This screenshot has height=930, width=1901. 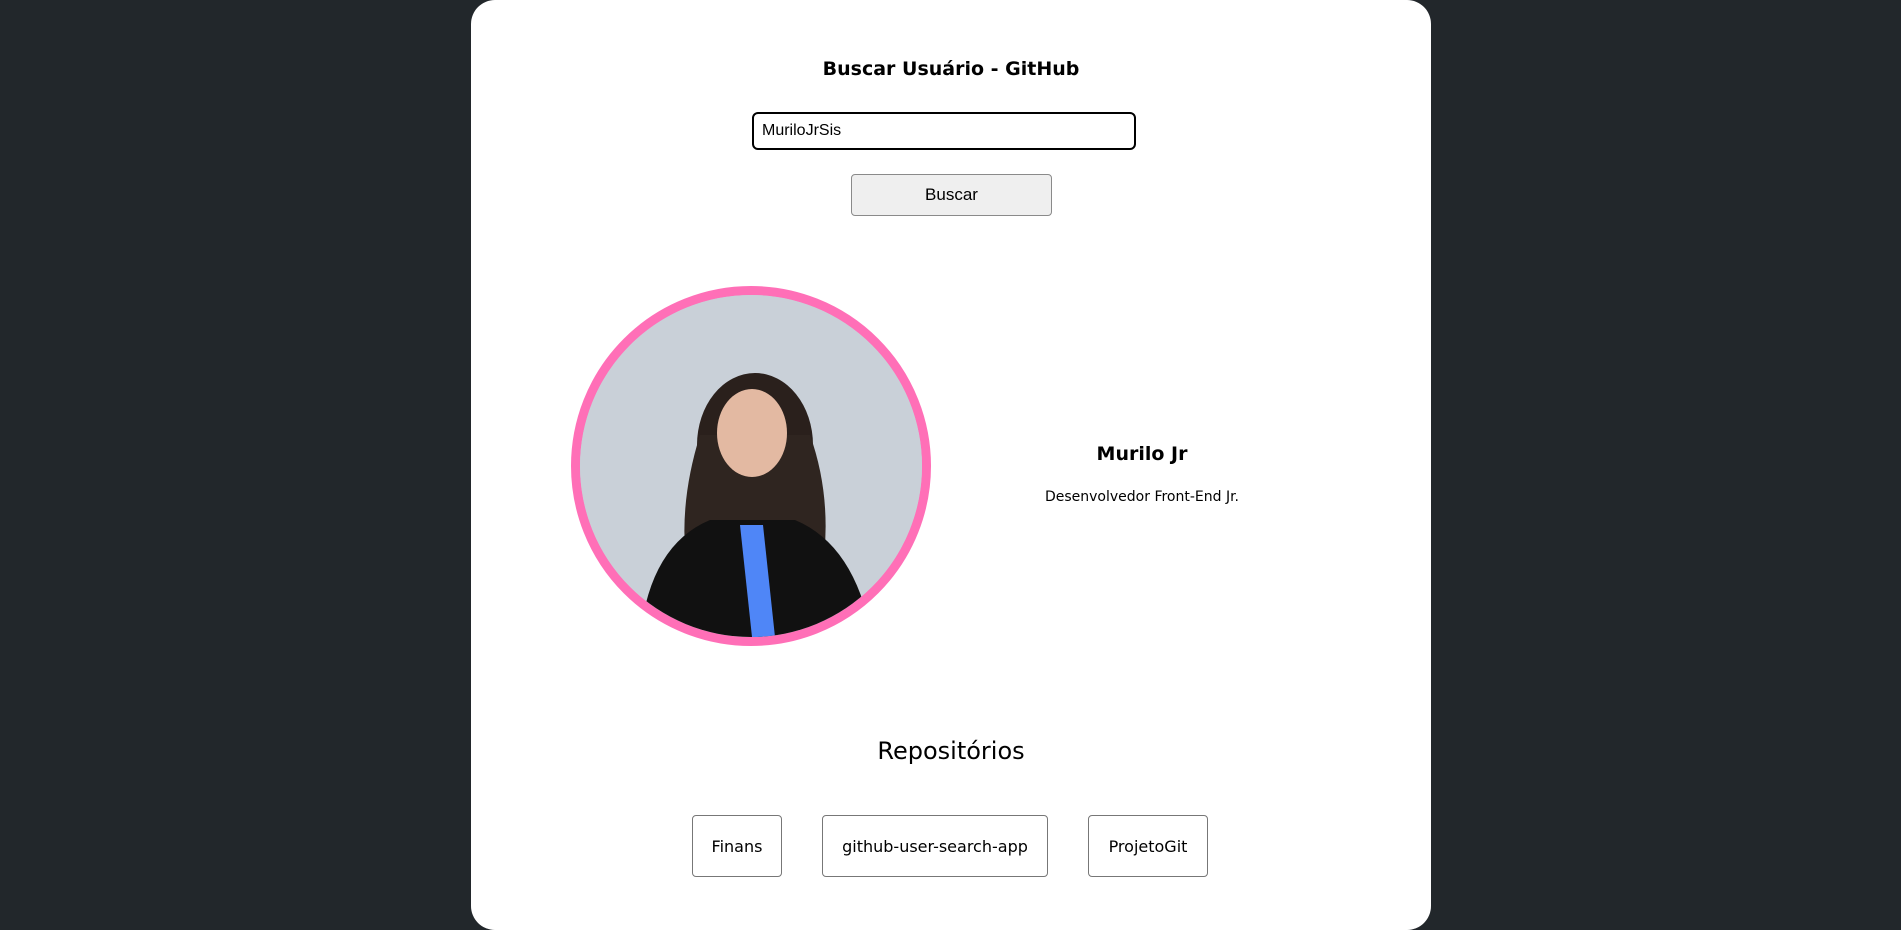 What do you see at coordinates (737, 846) in the screenshot?
I see `repository-item-finans: Finans` at bounding box center [737, 846].